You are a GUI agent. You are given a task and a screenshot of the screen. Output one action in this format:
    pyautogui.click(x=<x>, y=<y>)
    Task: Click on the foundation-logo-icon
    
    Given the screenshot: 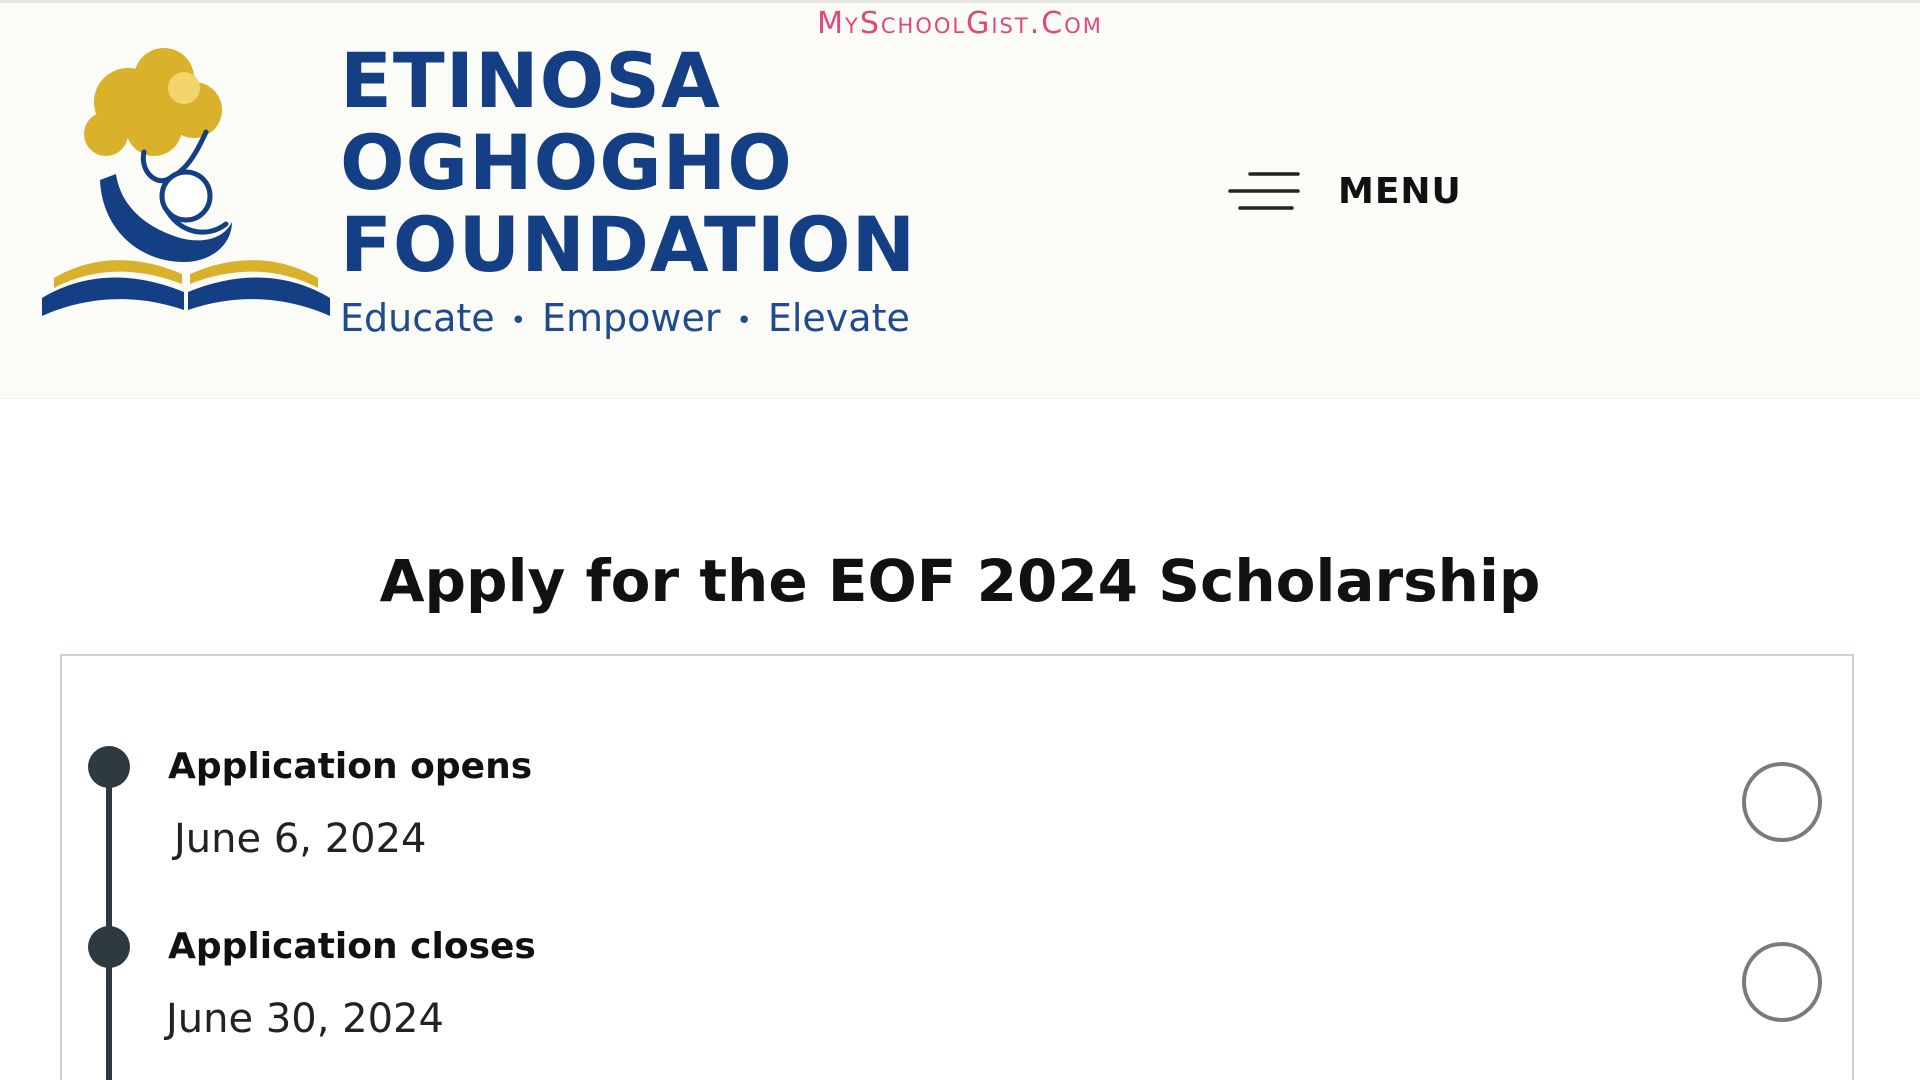 What is the action you would take?
    pyautogui.click(x=186, y=182)
    